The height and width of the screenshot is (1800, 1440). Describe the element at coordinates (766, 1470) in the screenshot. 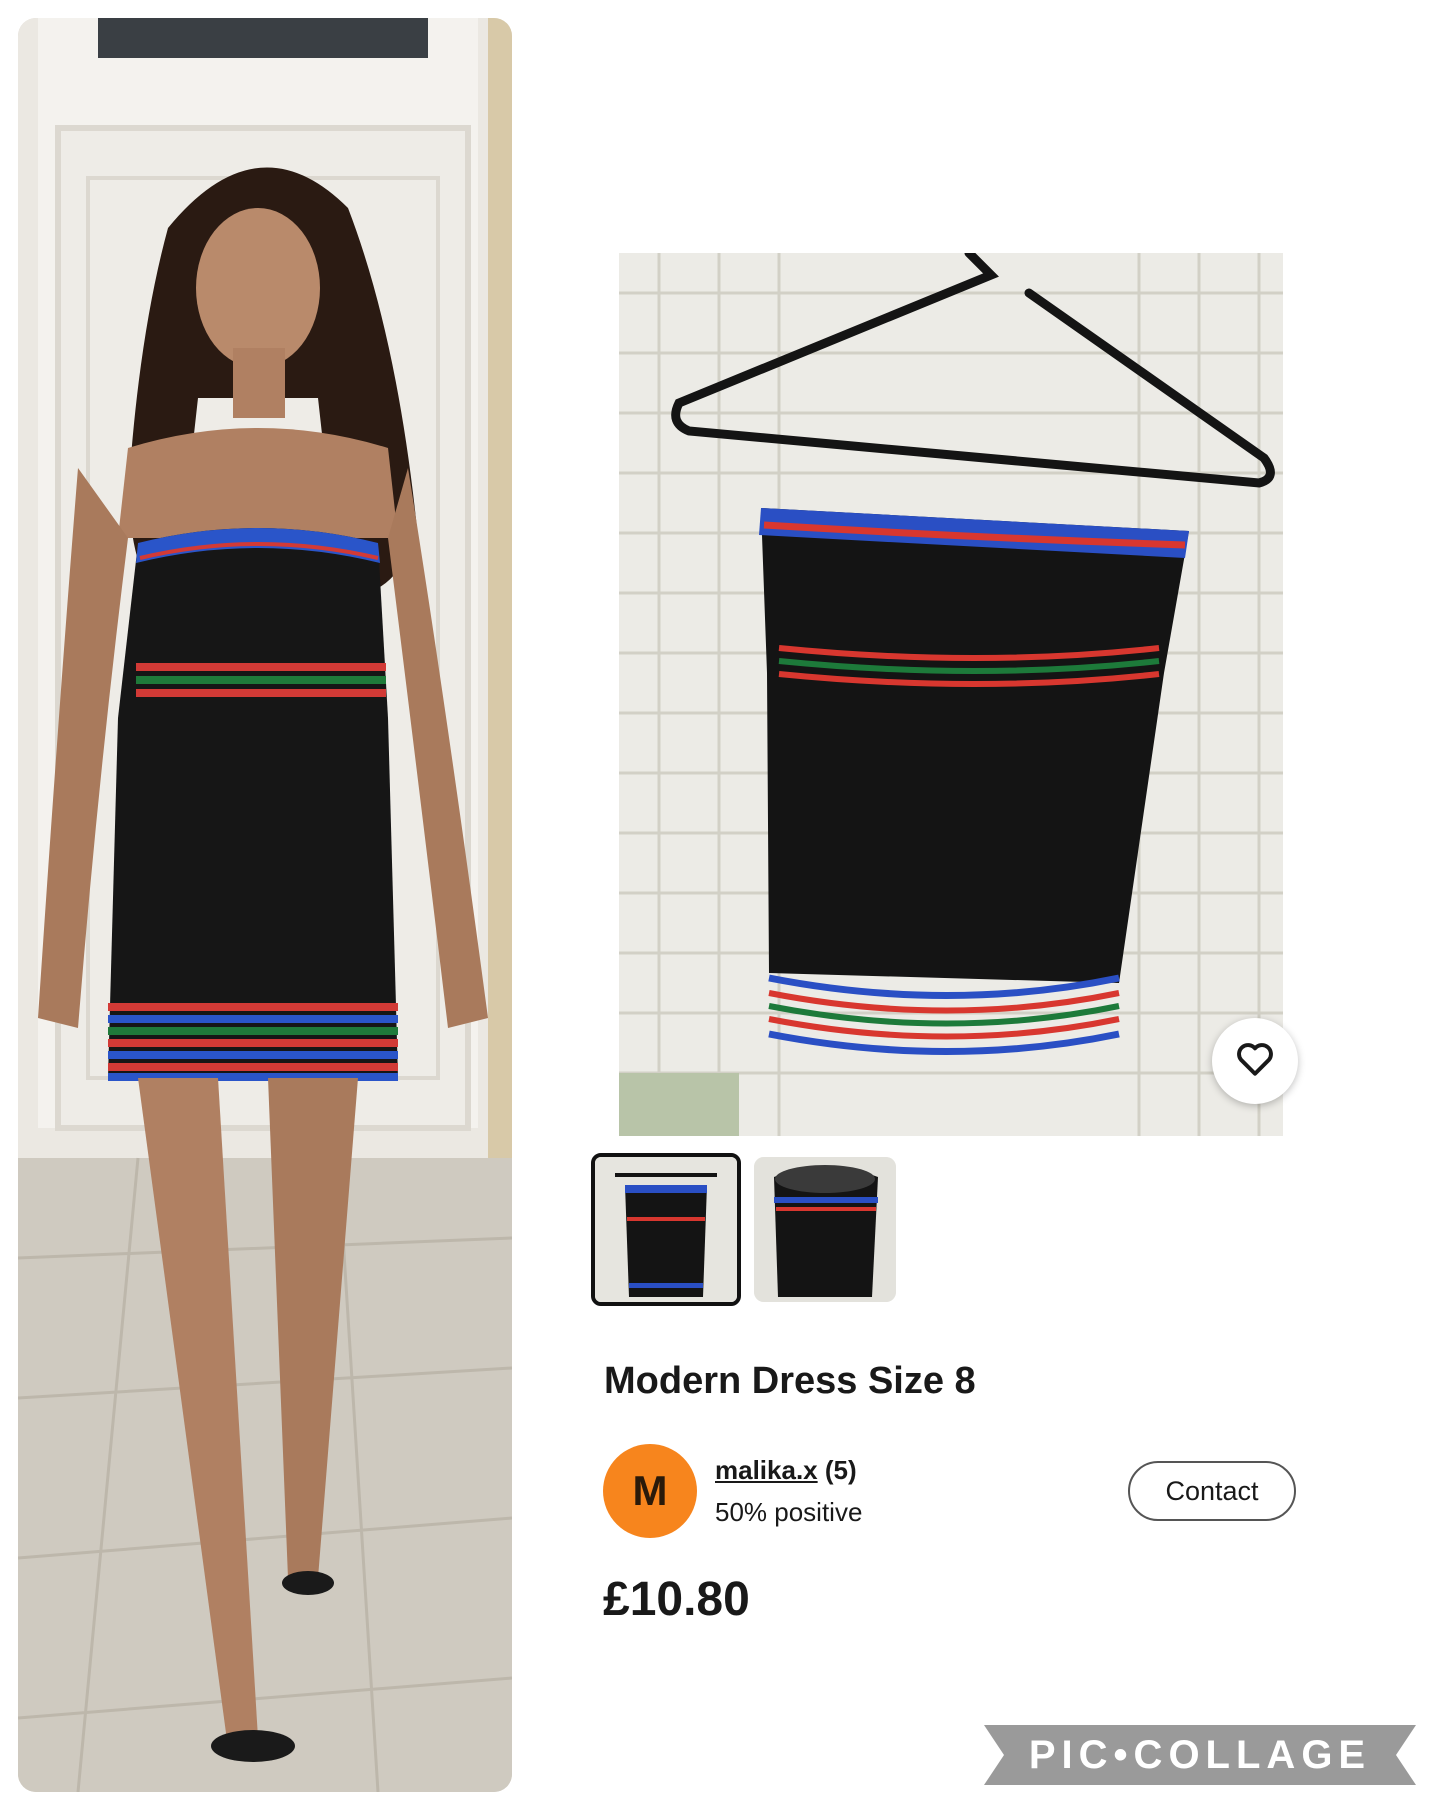

I see `seller-name-link: malika.x` at that location.